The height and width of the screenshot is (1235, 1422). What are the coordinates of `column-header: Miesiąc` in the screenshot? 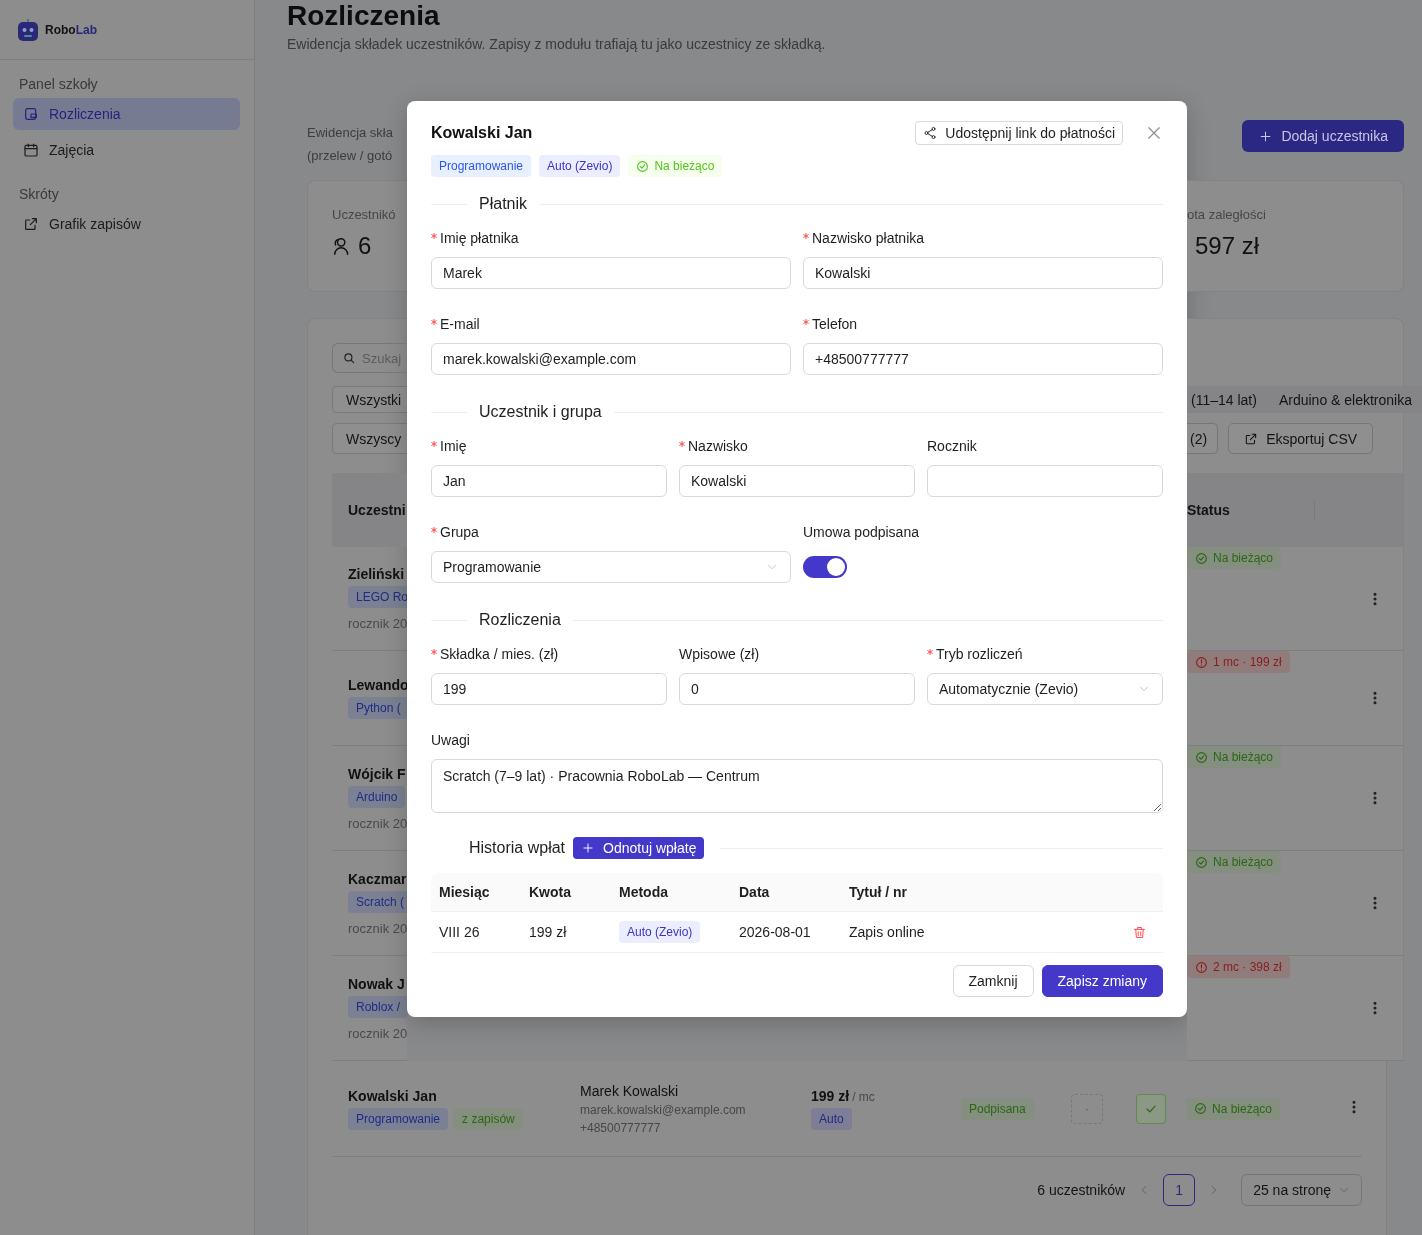 It's located at (476, 892).